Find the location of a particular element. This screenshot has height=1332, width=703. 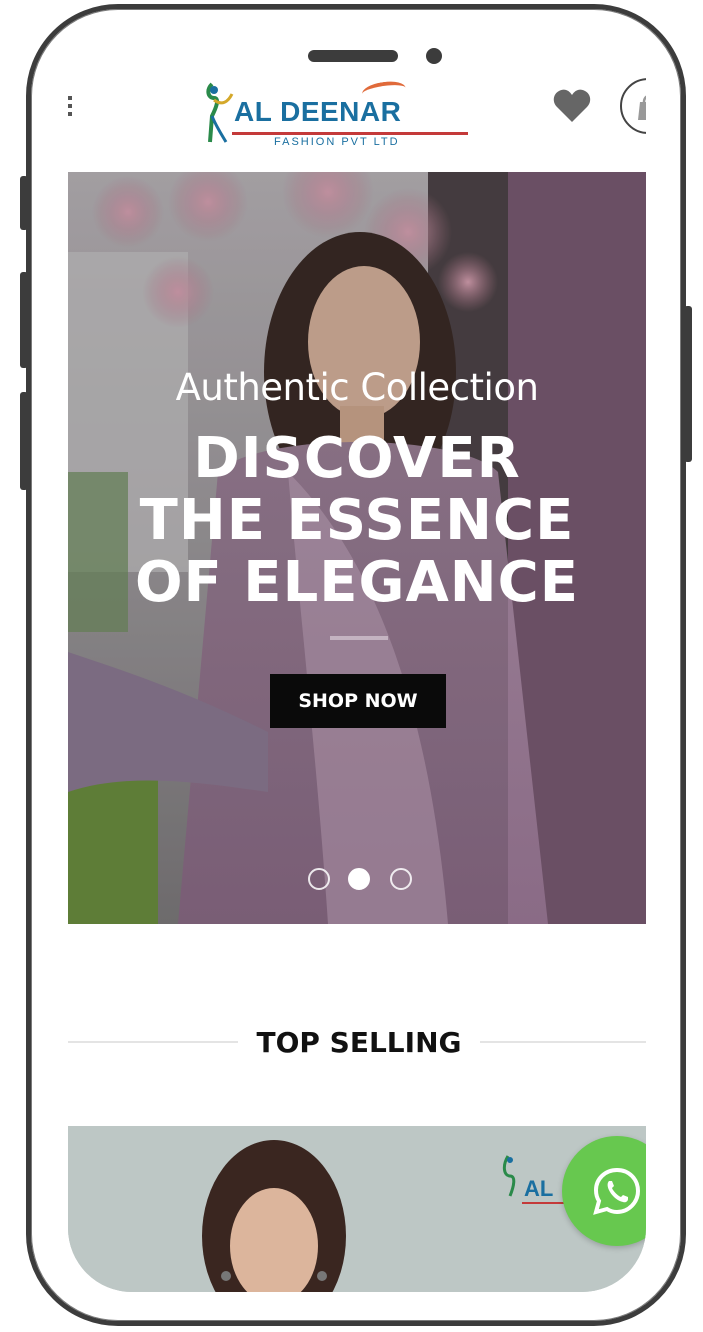

product-card: AL is located at coordinates (357, 1209).